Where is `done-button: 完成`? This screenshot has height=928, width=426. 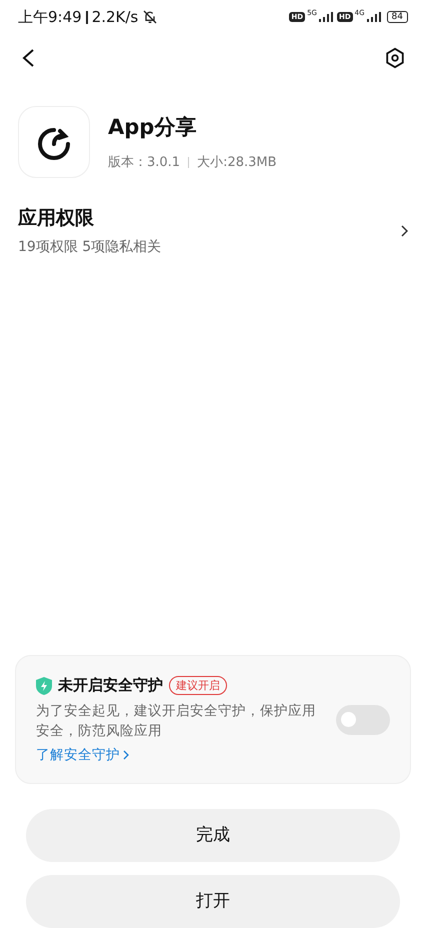
done-button: 完成 is located at coordinates (213, 835).